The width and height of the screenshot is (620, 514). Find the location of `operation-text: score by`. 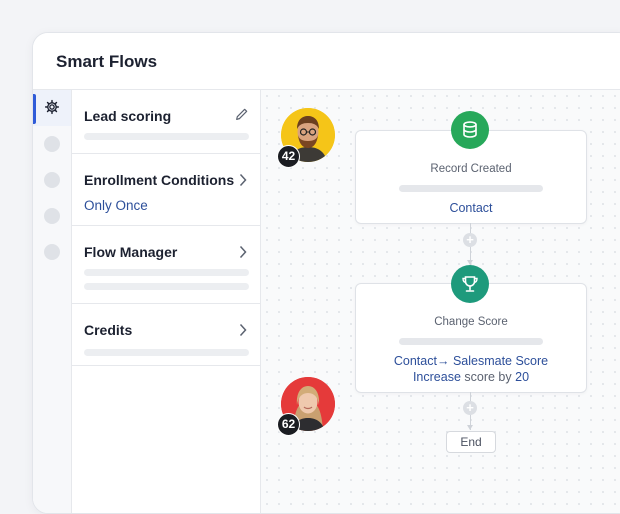

operation-text: score by is located at coordinates (488, 377).